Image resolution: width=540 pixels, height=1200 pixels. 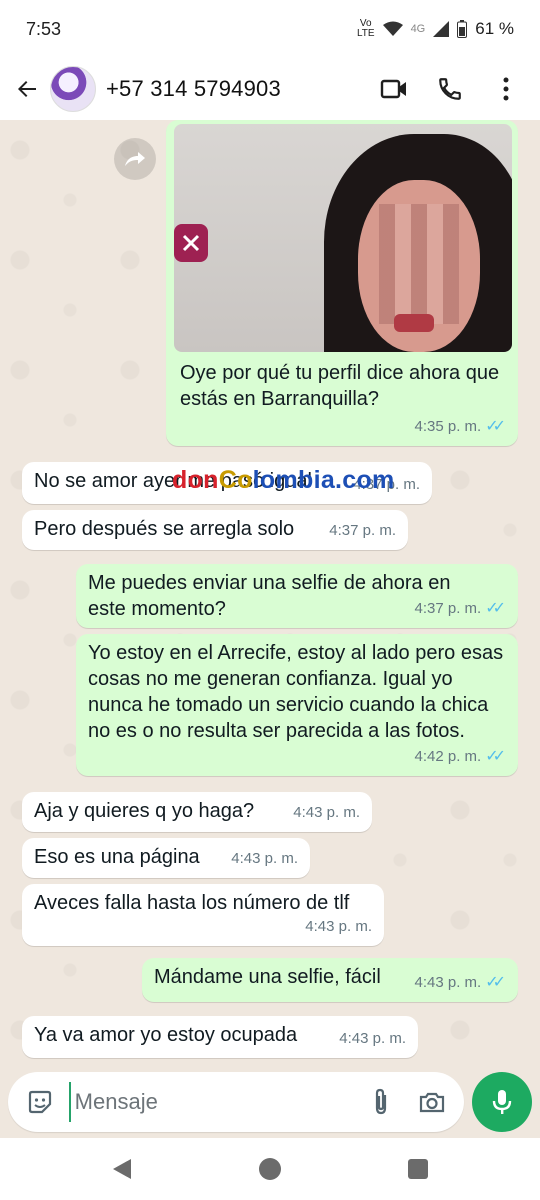 What do you see at coordinates (117, 857) in the screenshot?
I see `message-text: Eso es una página` at bounding box center [117, 857].